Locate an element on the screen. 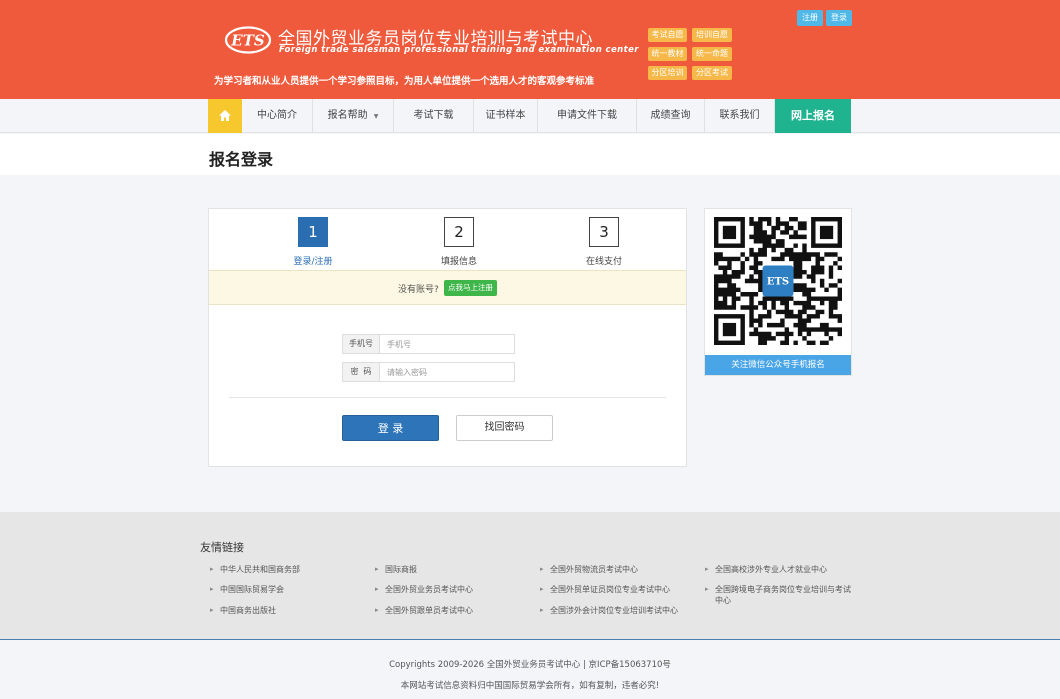 This screenshot has width=1060, height=699. phone-field: 手机号 is located at coordinates (428, 344).